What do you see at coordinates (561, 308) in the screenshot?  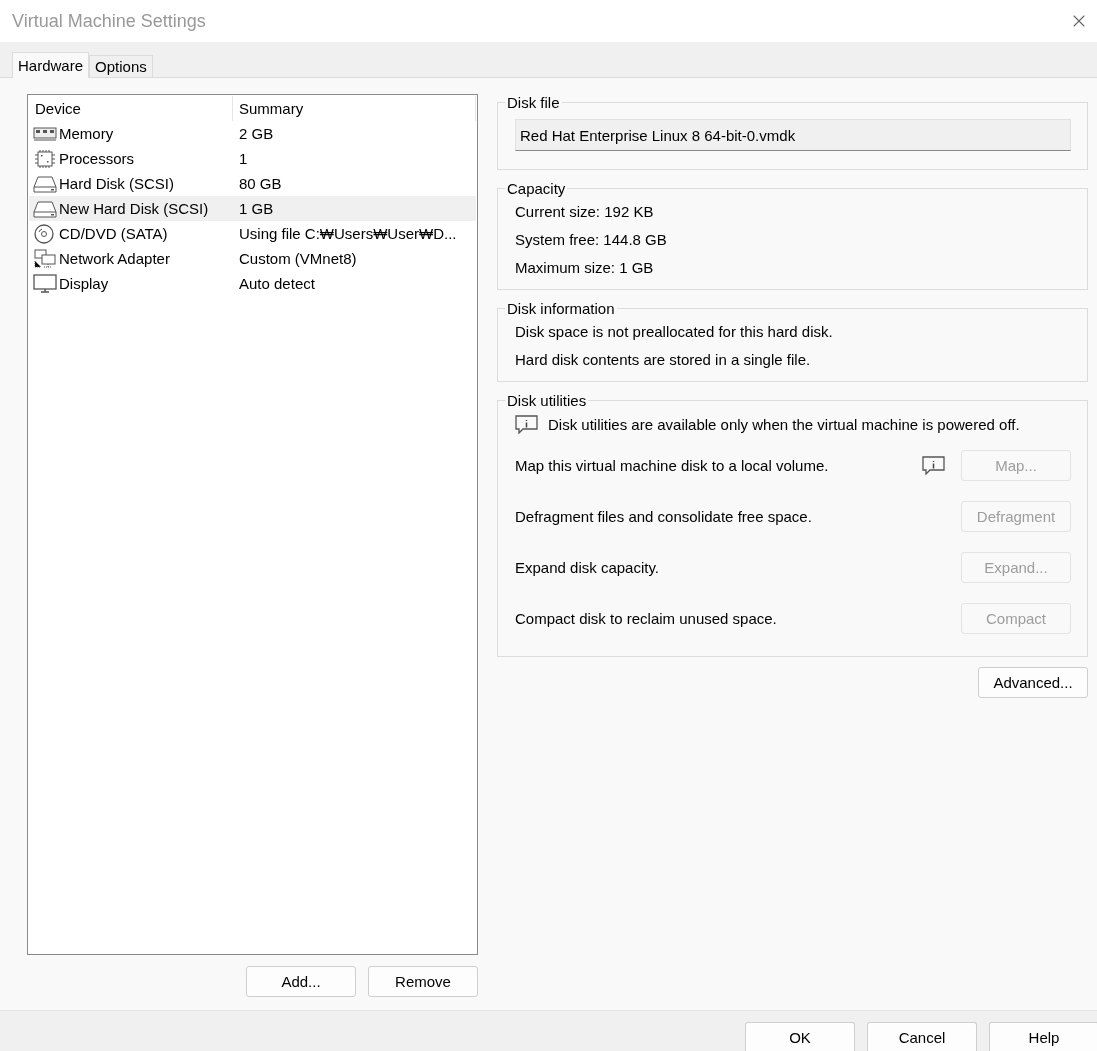 I see `group-title: Disk information` at bounding box center [561, 308].